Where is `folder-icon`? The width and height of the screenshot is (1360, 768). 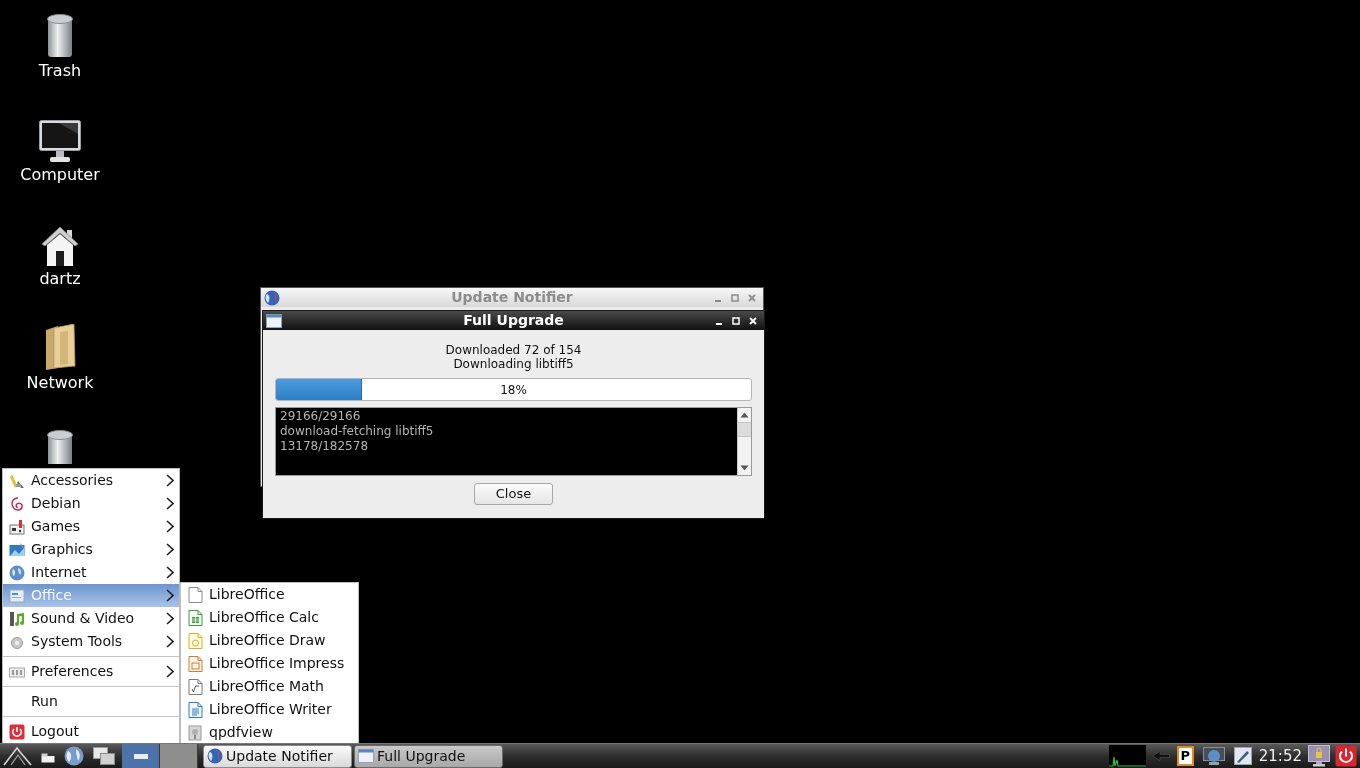
folder-icon is located at coordinates (60, 347).